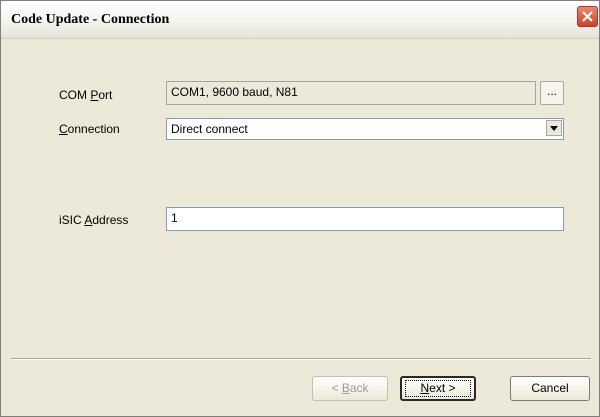  What do you see at coordinates (301, 359) in the screenshot?
I see `separator` at bounding box center [301, 359].